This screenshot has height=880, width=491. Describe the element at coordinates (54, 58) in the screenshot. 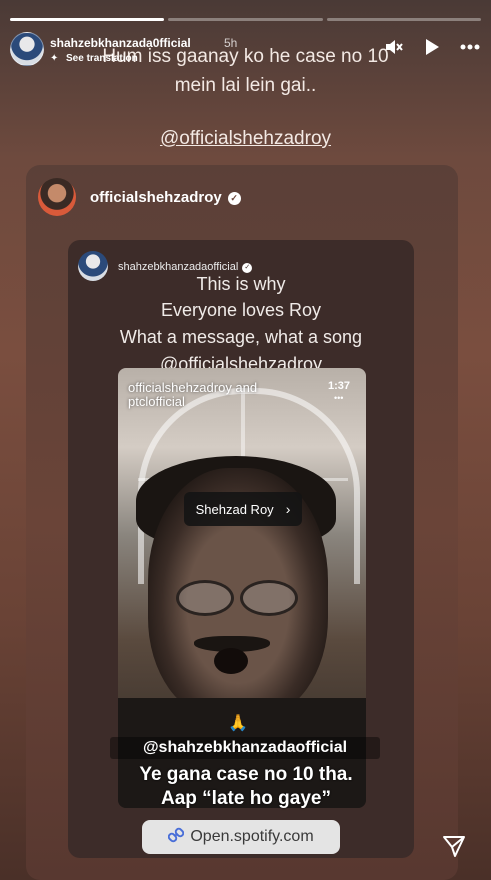

I see `translate-icon: ✦` at that location.